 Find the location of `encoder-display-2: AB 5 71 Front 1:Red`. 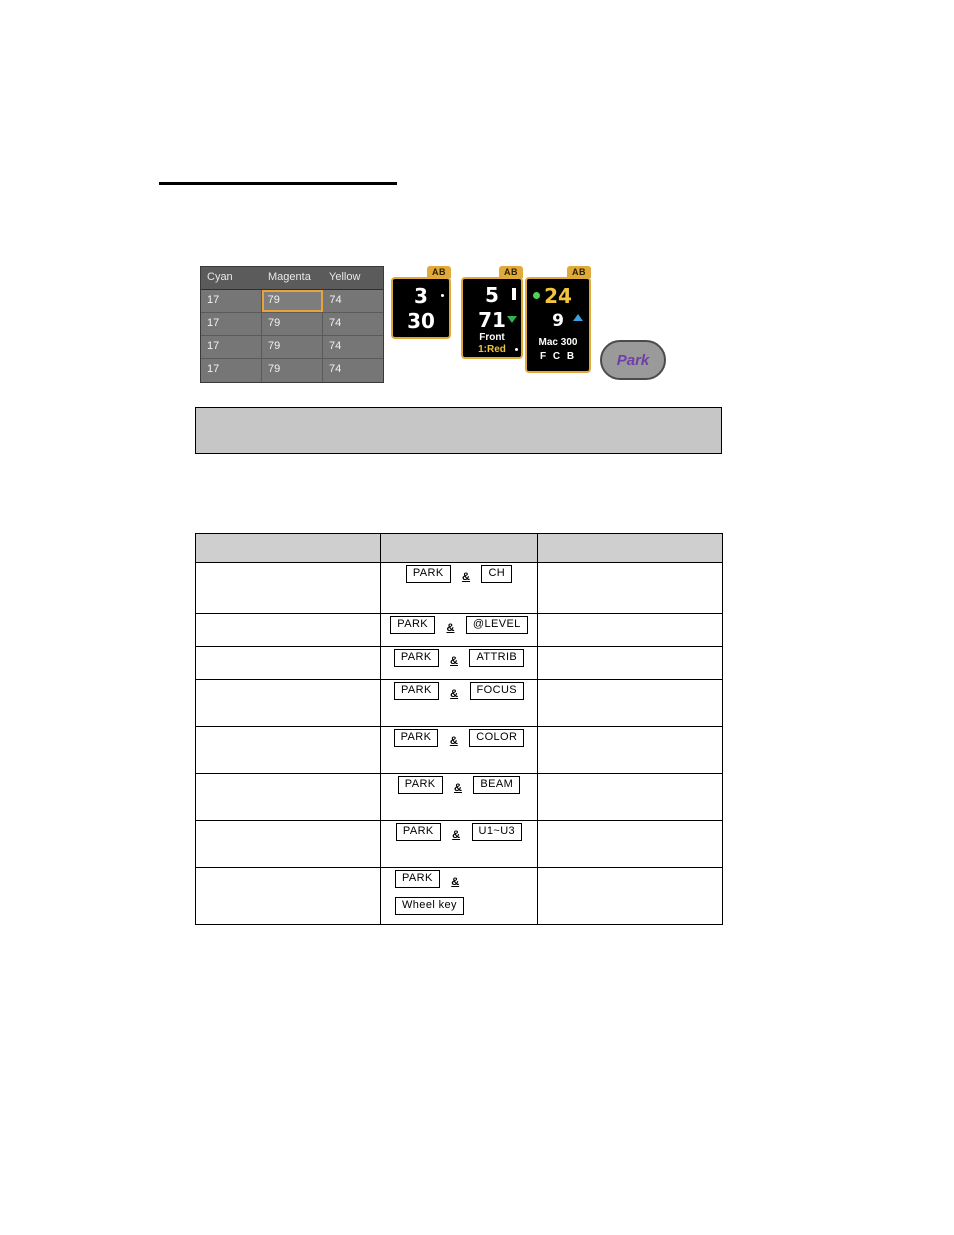

encoder-display-2: AB 5 71 Front 1:Red is located at coordinates (492, 312).